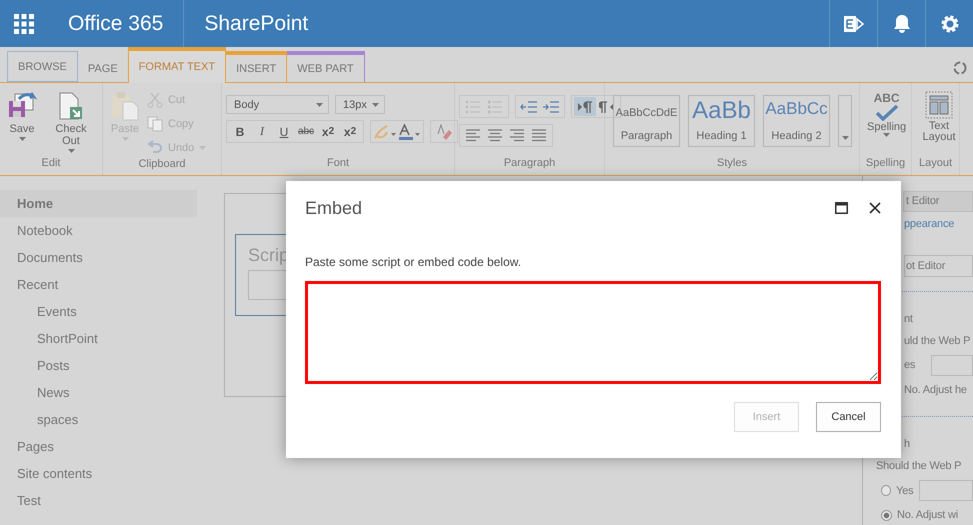  I want to click on group-label: Layout, so click(936, 164).